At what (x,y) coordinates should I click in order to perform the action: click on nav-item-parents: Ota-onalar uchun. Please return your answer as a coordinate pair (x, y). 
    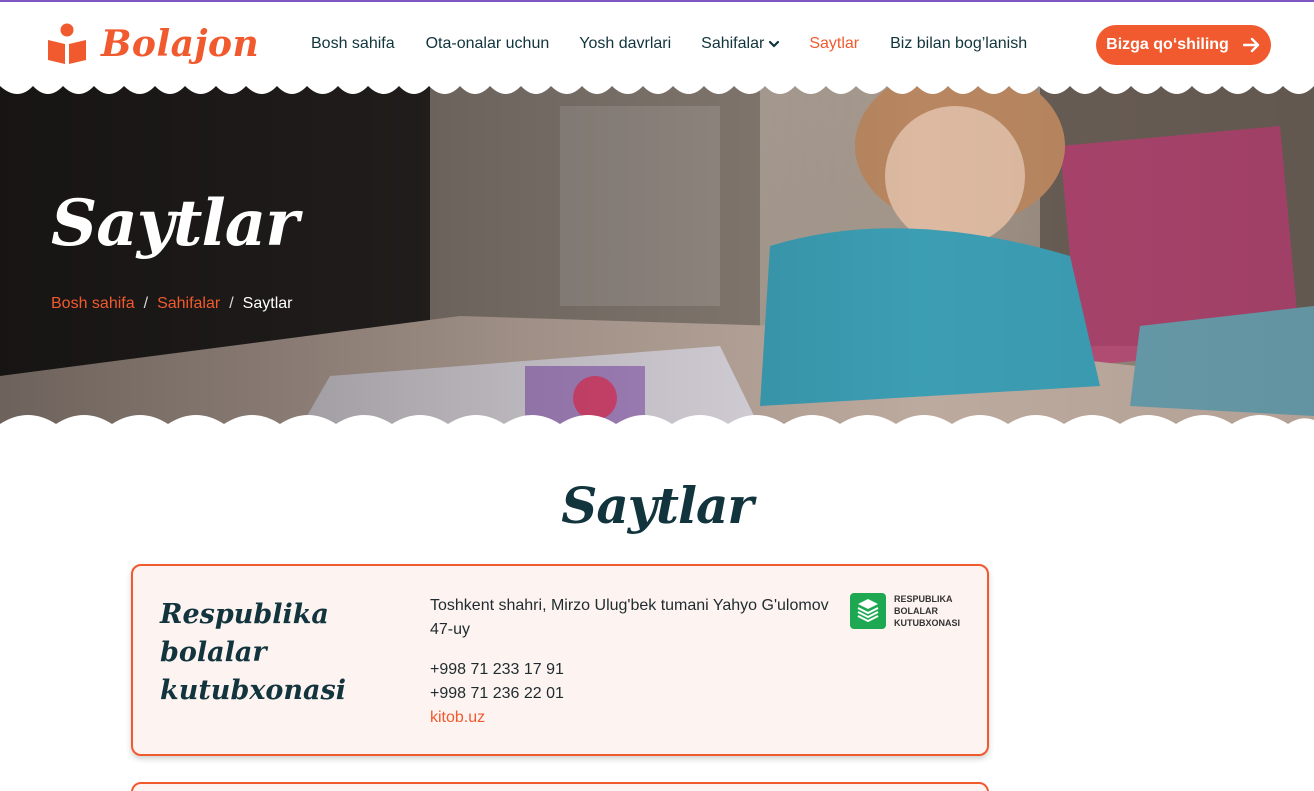
    Looking at the image, I should click on (488, 44).